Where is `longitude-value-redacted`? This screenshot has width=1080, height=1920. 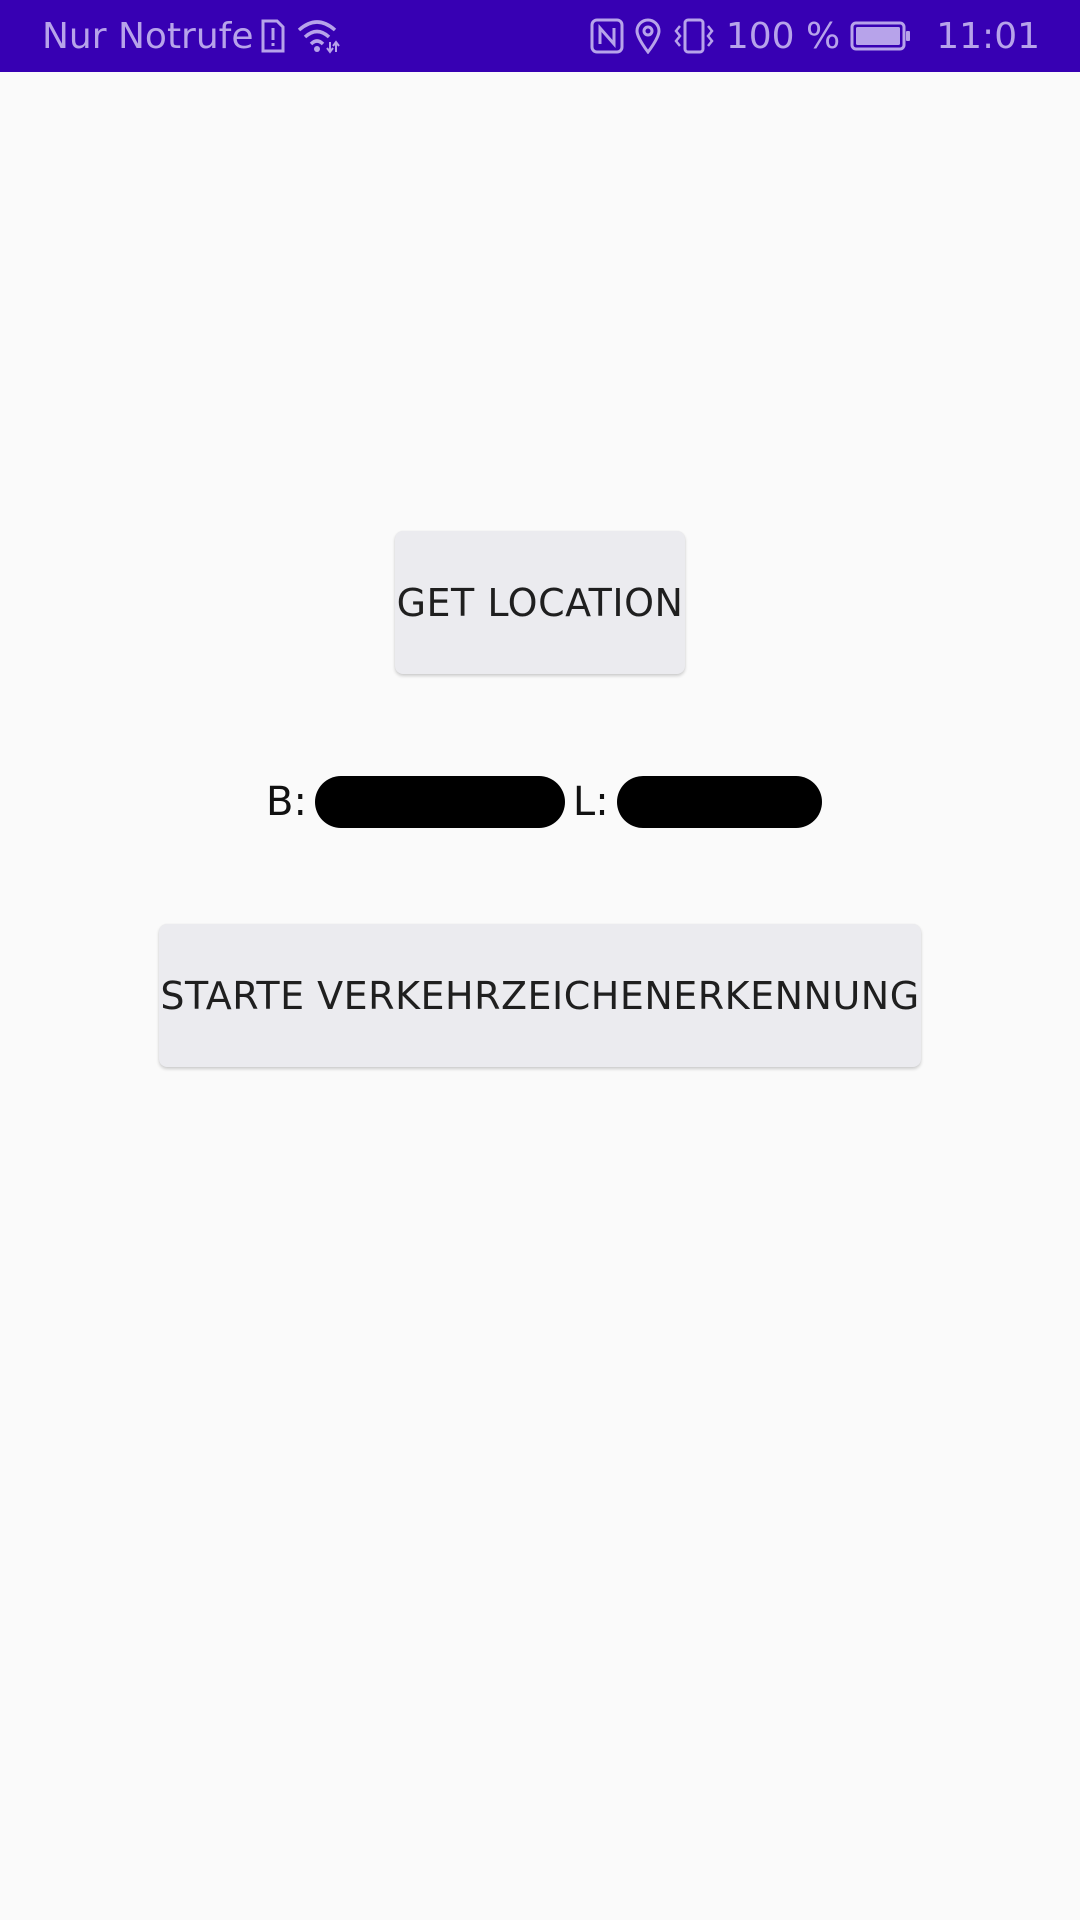
longitude-value-redacted is located at coordinates (719, 802).